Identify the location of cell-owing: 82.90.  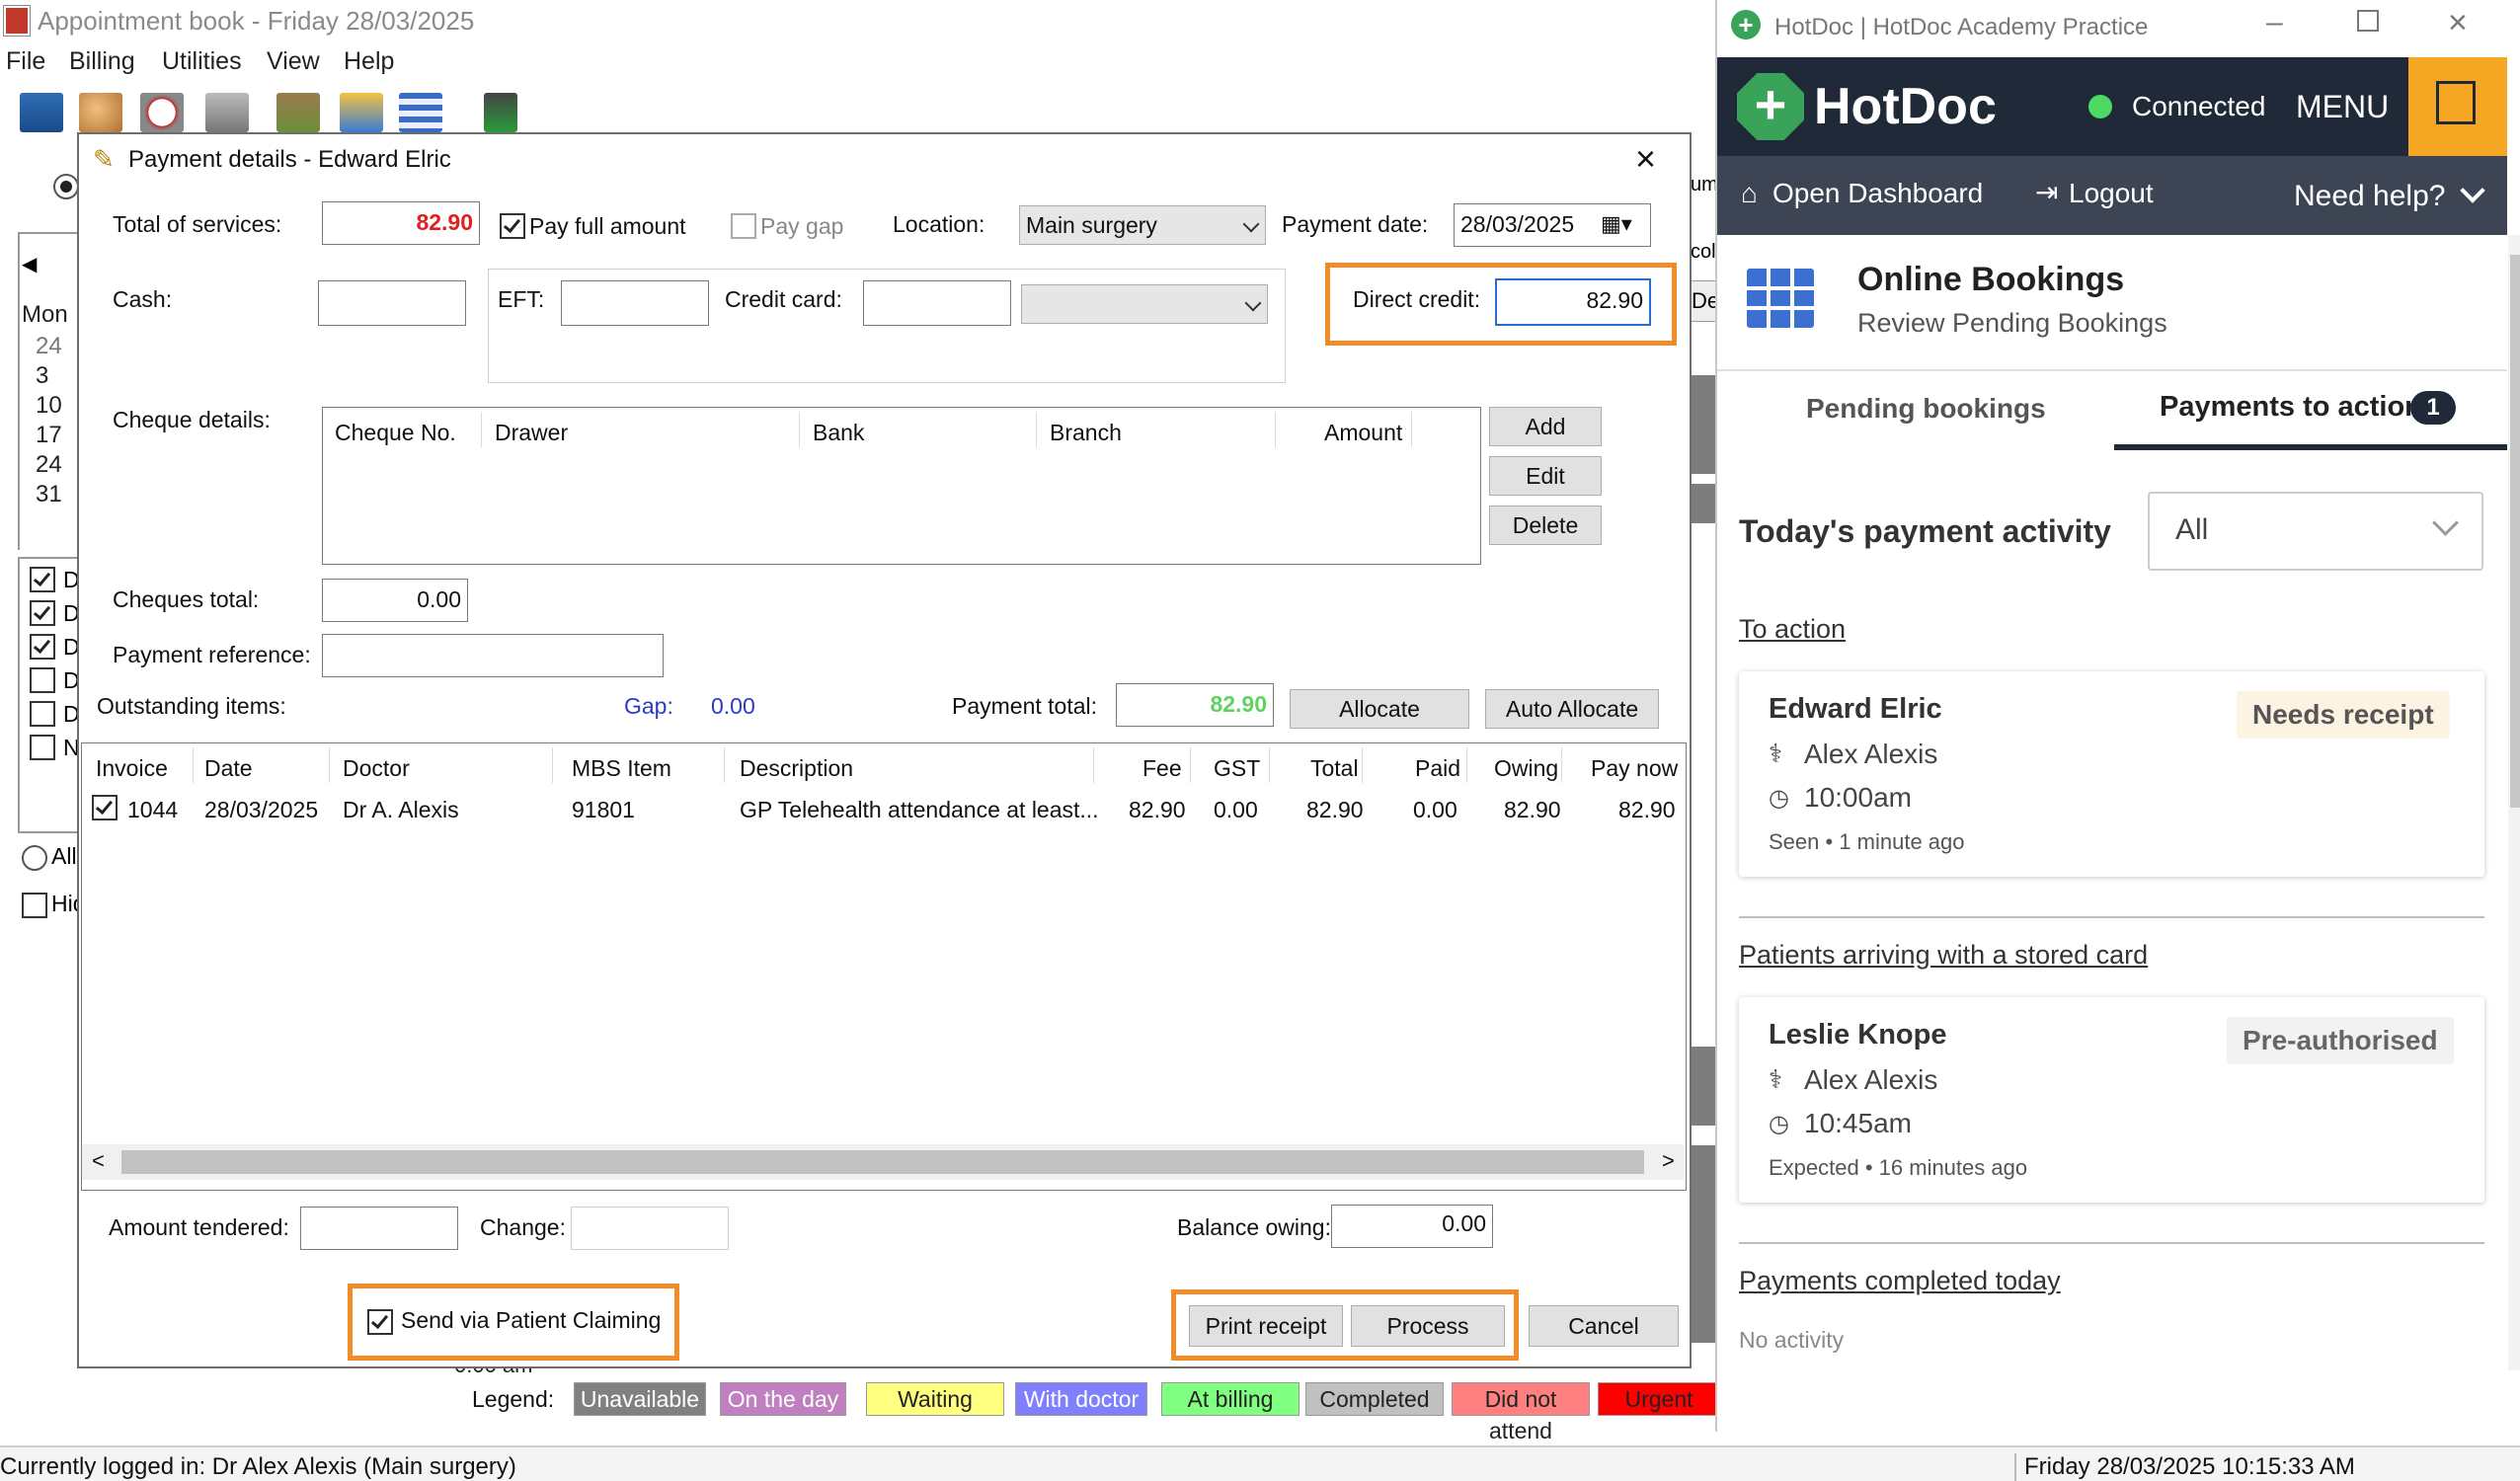
(1532, 809).